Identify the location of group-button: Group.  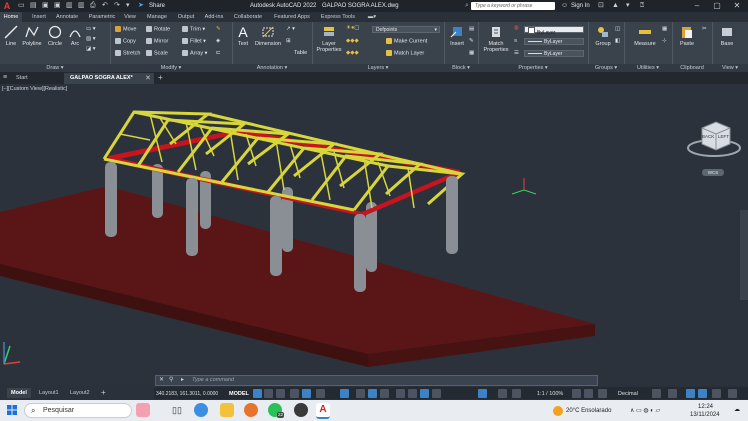
(603, 36).